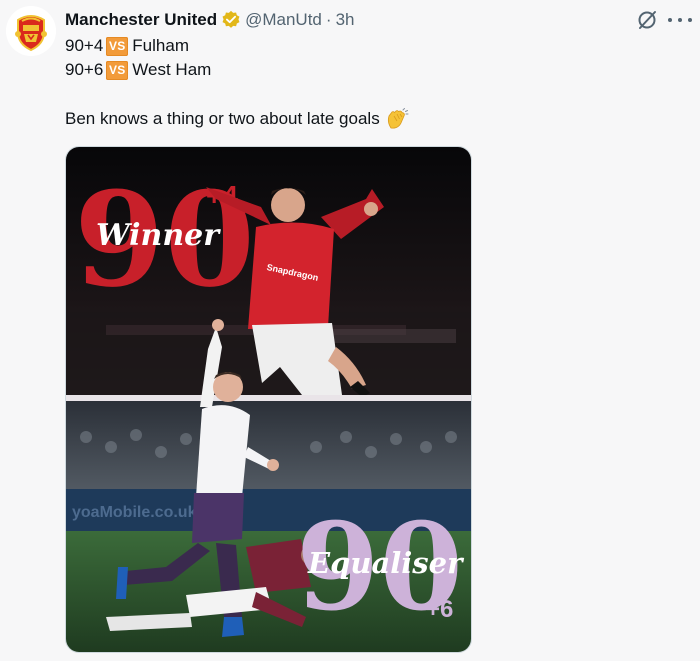  Describe the element at coordinates (386, 563) in the screenshot. I see `equaliser-label: Equaliser` at that location.